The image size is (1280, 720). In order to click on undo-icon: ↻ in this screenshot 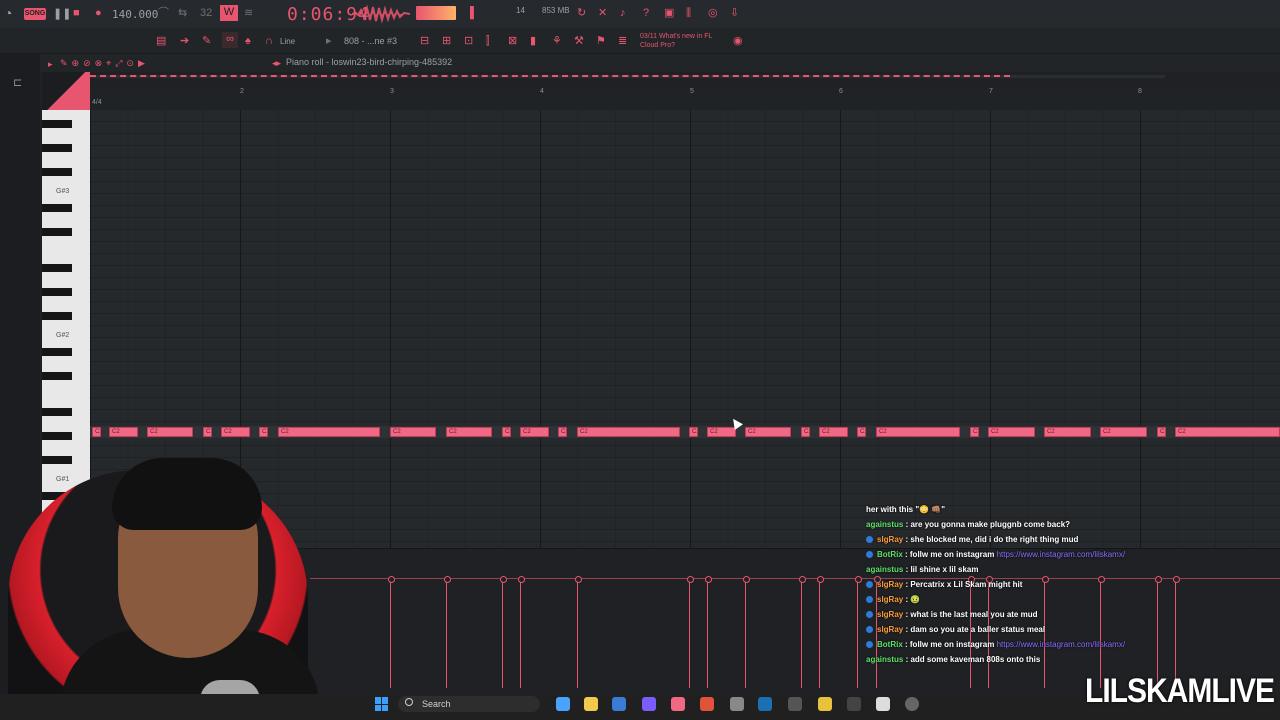, I will do `click(581, 13)`.